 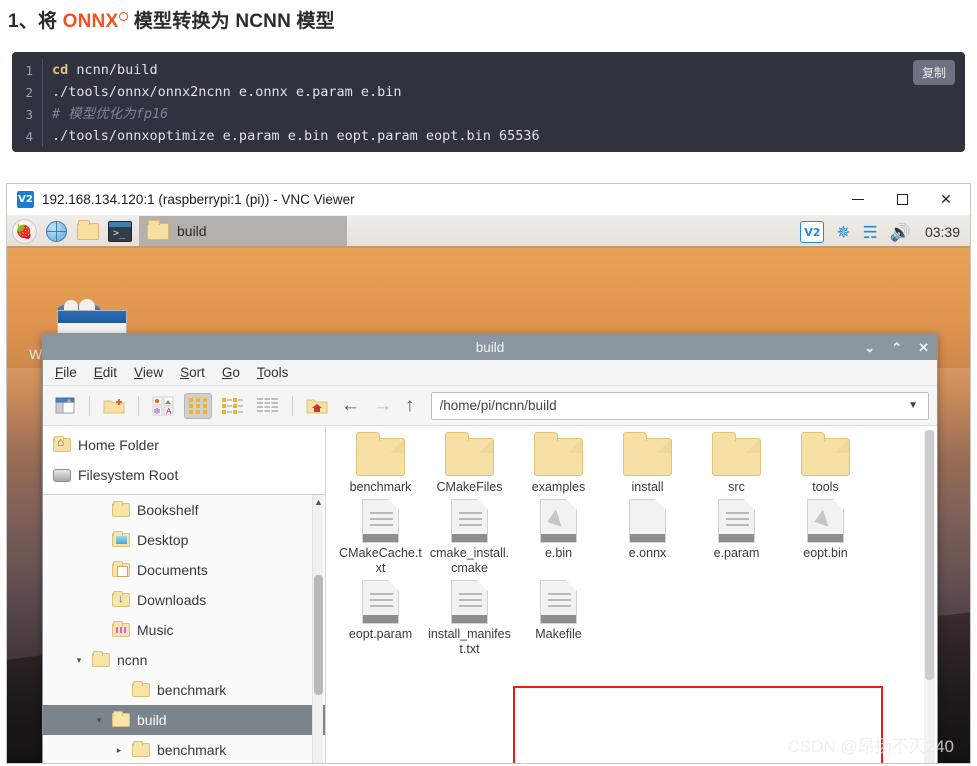 What do you see at coordinates (184, 510) in the screenshot?
I see `tree-item-bookshelf: Bookshelf` at bounding box center [184, 510].